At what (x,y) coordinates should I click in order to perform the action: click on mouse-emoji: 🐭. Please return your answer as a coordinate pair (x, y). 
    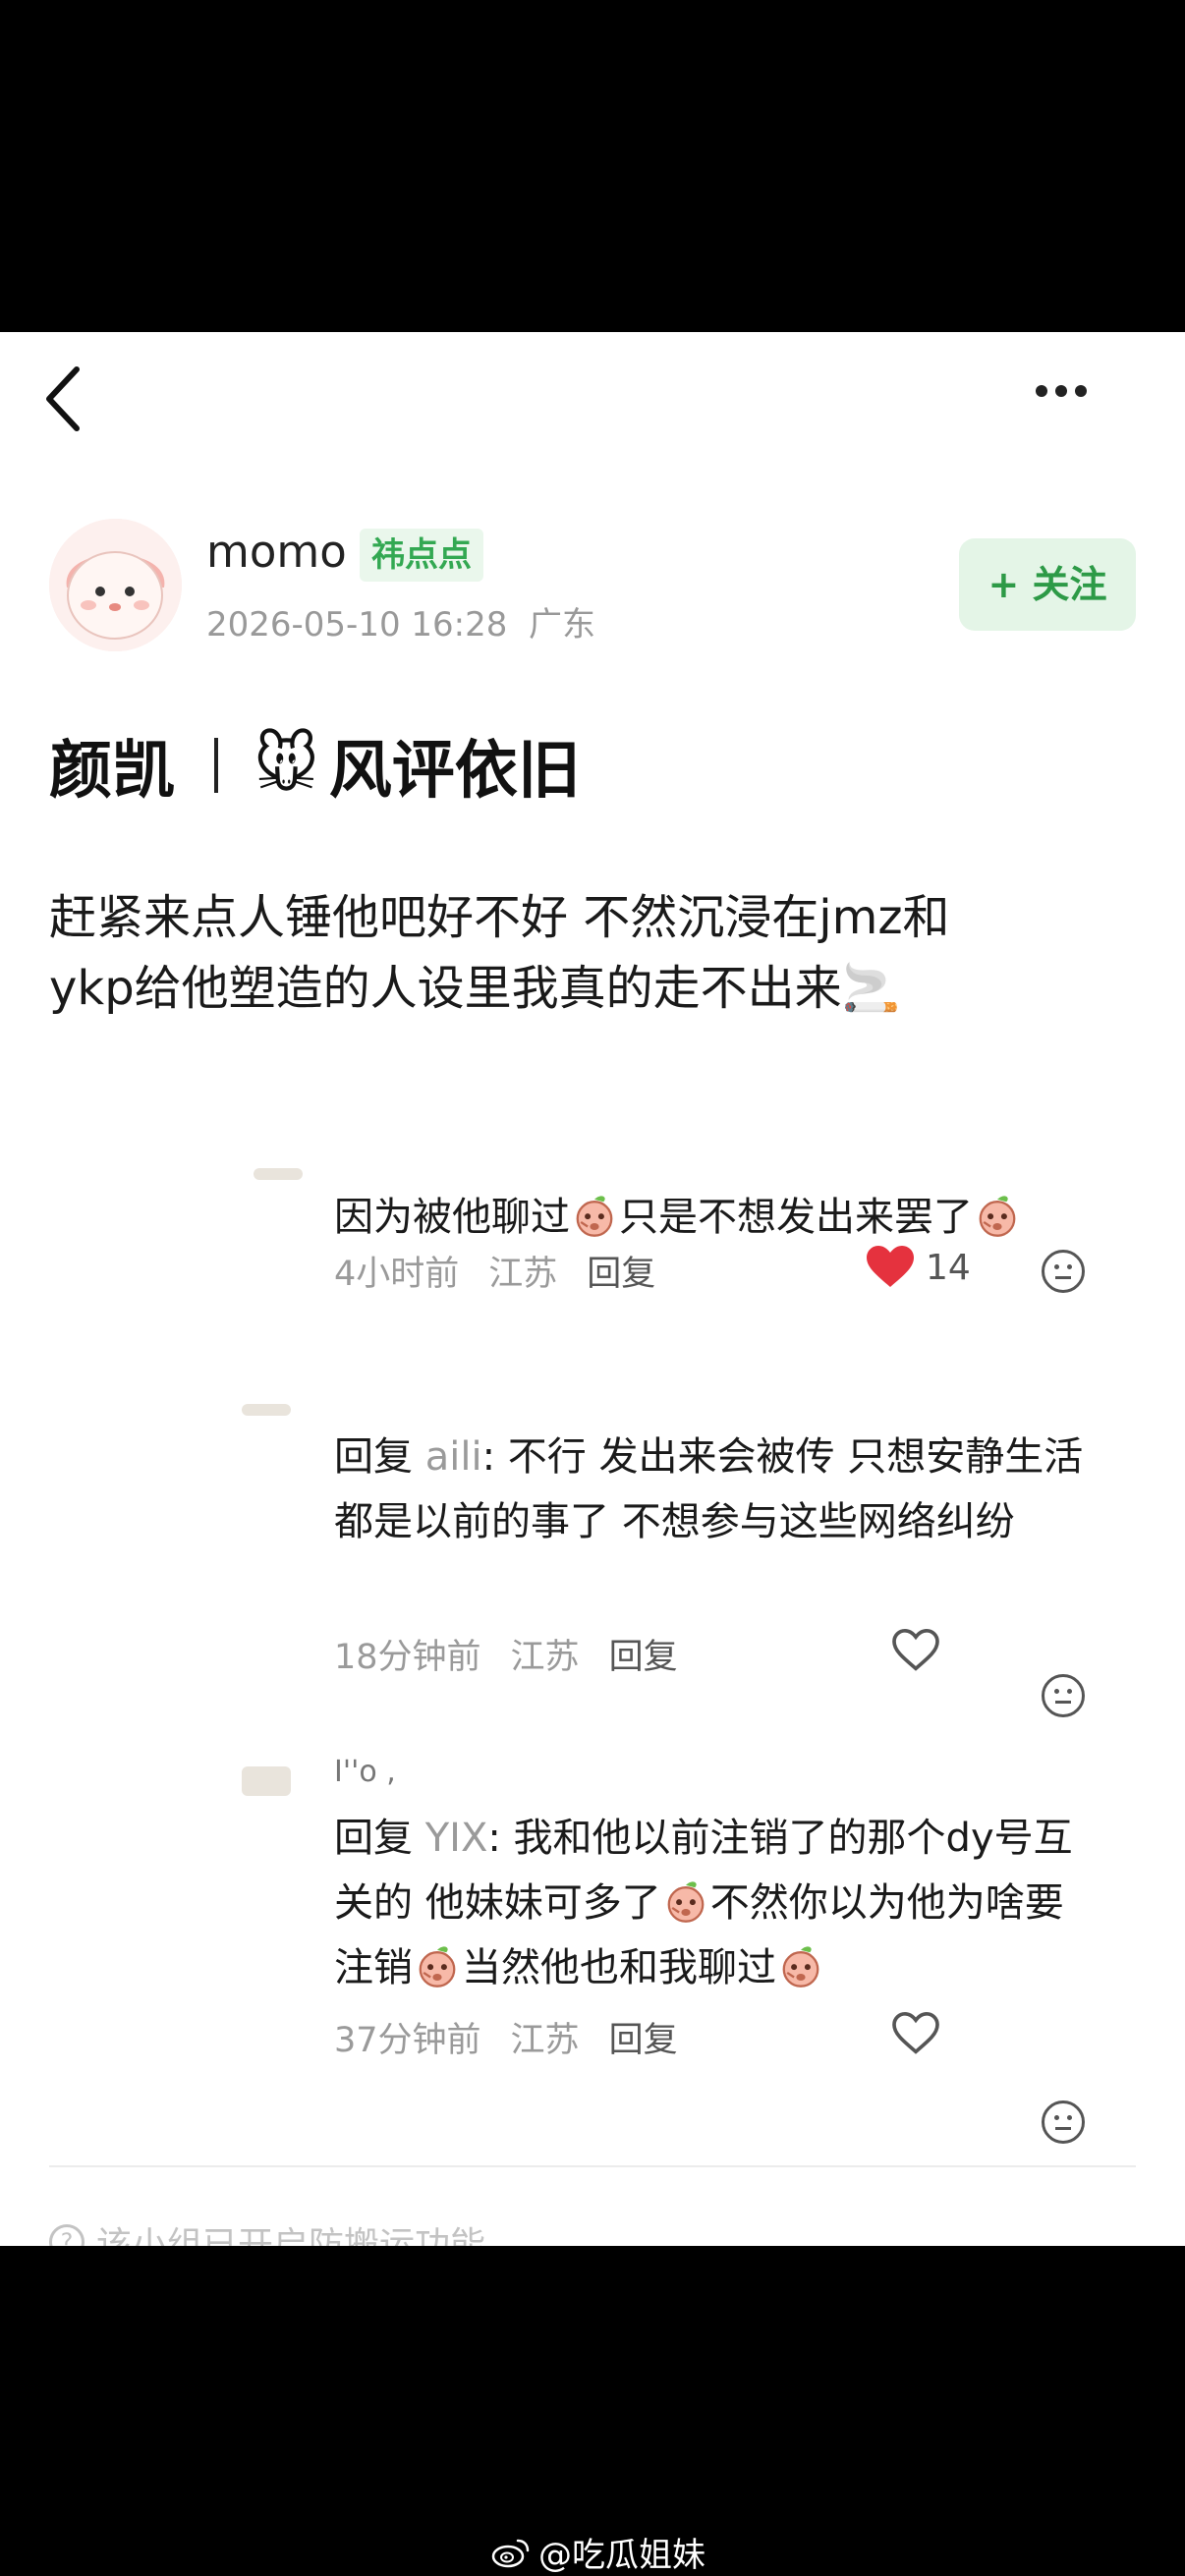
    Looking at the image, I should click on (287, 765).